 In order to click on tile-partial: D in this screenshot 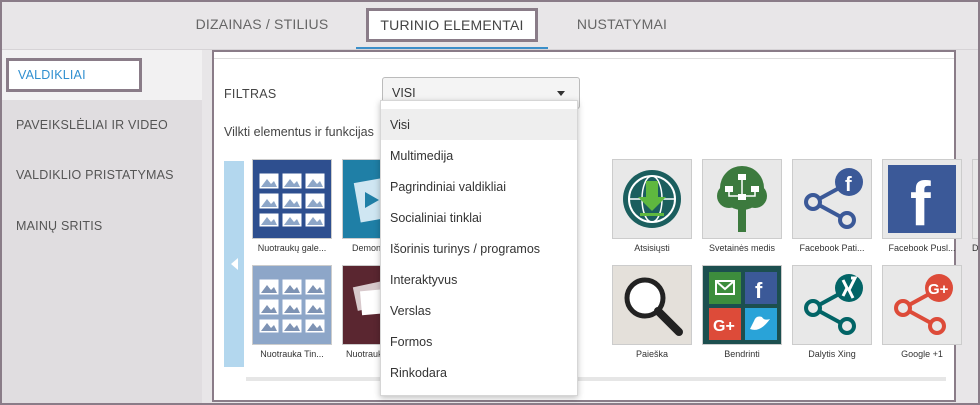, I will do `click(975, 206)`.